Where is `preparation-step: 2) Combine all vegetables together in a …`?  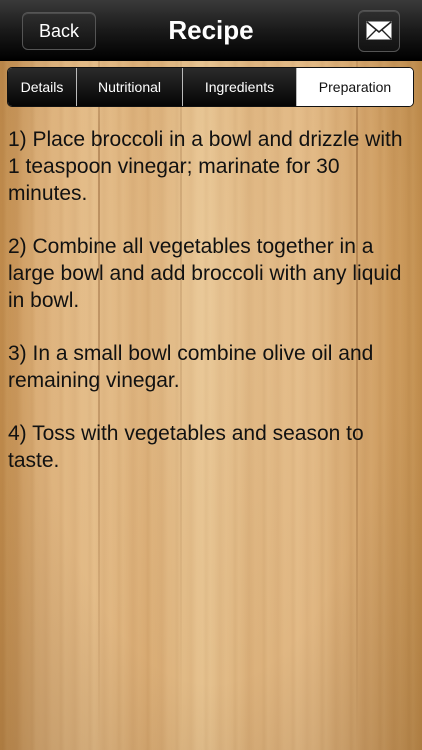 preparation-step: 2) Combine all vegetables together in a … is located at coordinates (205, 273).